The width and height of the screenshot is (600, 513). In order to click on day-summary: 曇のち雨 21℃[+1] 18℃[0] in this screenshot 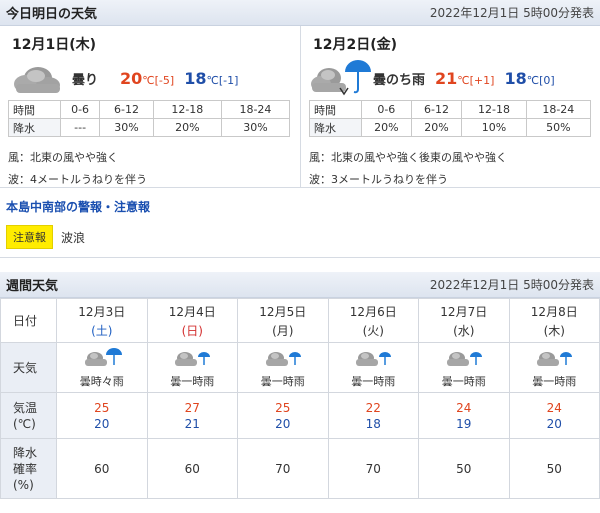, I will do `click(450, 78)`.